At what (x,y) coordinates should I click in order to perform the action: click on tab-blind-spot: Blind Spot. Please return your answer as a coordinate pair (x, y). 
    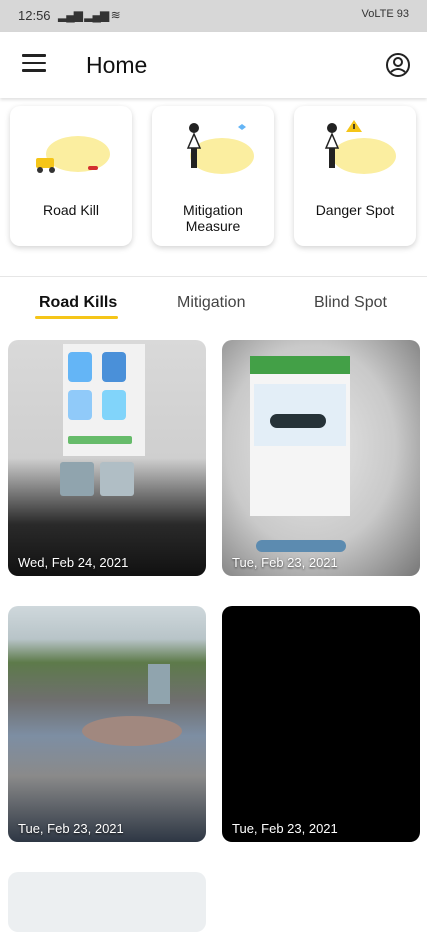
    Looking at the image, I should click on (350, 303).